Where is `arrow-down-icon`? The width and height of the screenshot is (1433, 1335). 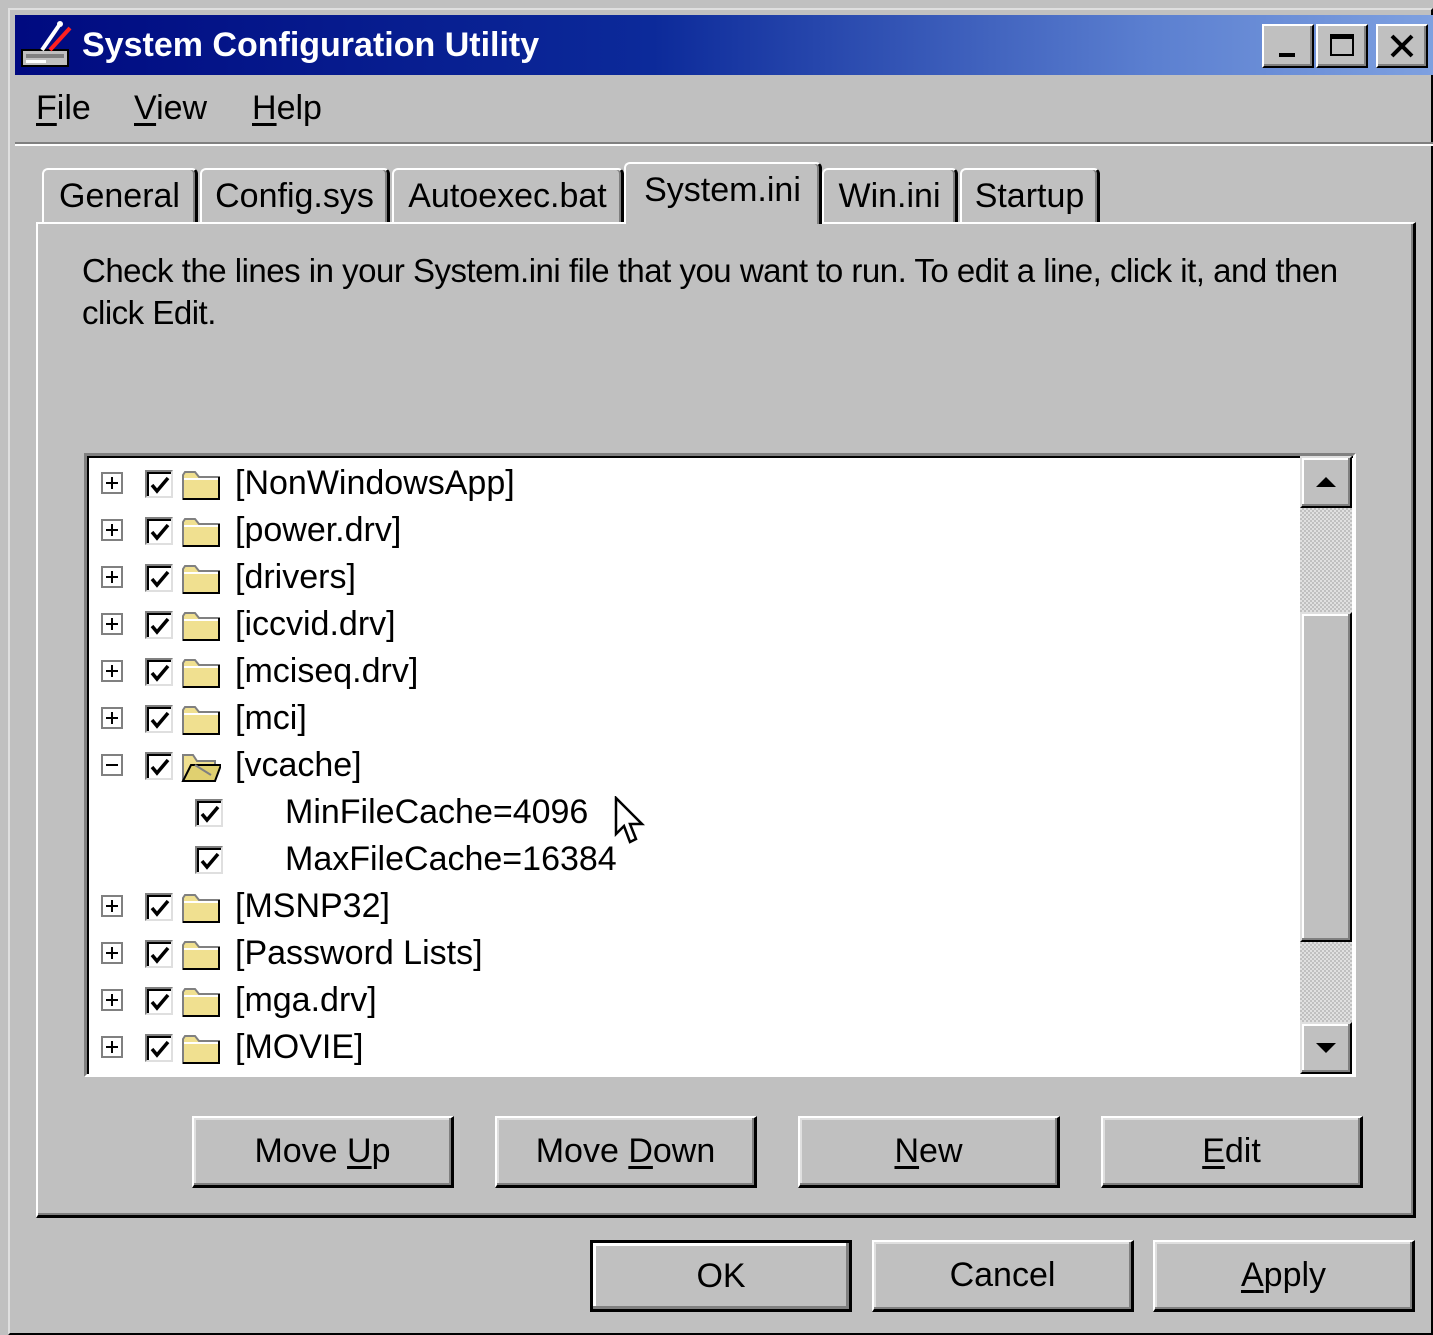
arrow-down-icon is located at coordinates (1326, 1048).